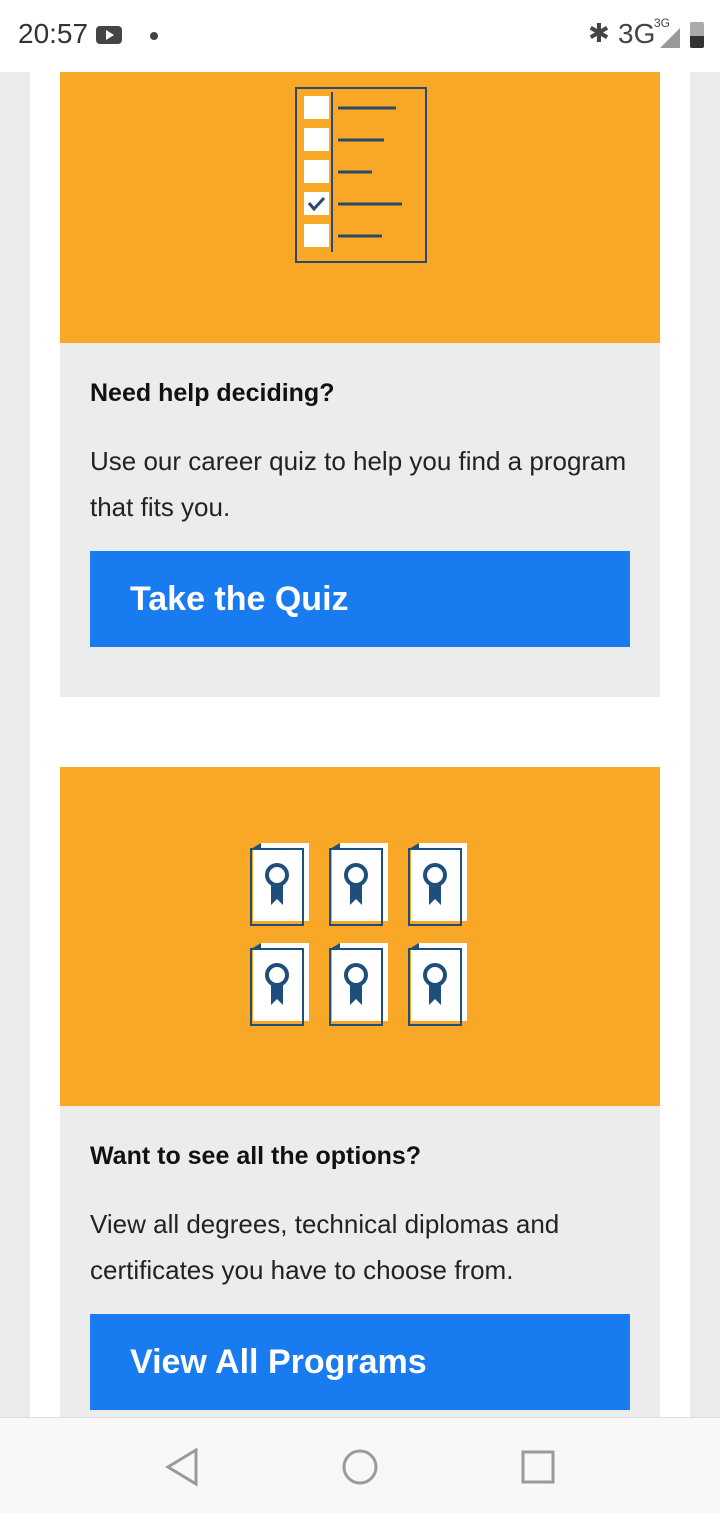 This screenshot has width=720, height=1513. What do you see at coordinates (154, 36) in the screenshot?
I see `notification-dot-icon` at bounding box center [154, 36].